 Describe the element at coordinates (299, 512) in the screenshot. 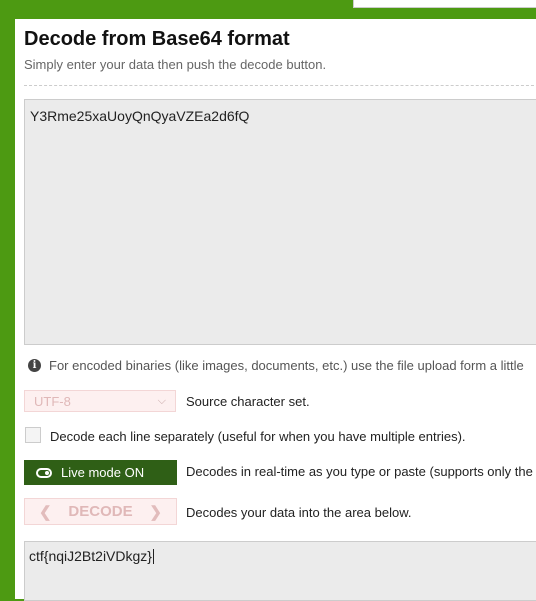

I see `decode-description: Decodes your data into the area below.` at that location.